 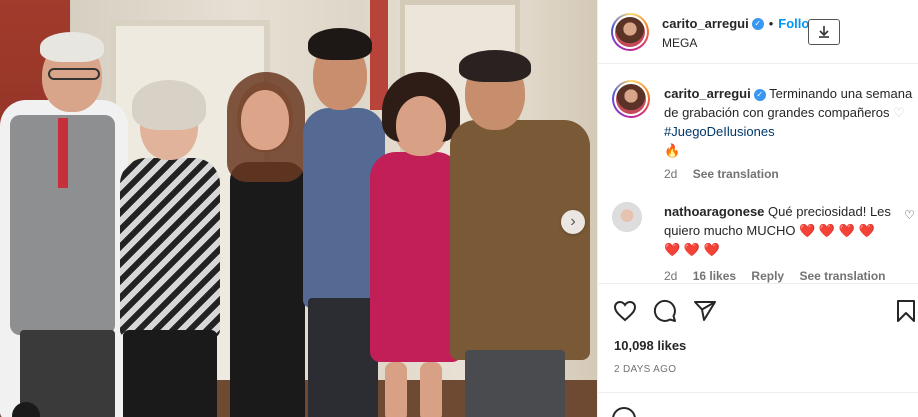 I want to click on chevron-right-icon: ›, so click(x=573, y=221).